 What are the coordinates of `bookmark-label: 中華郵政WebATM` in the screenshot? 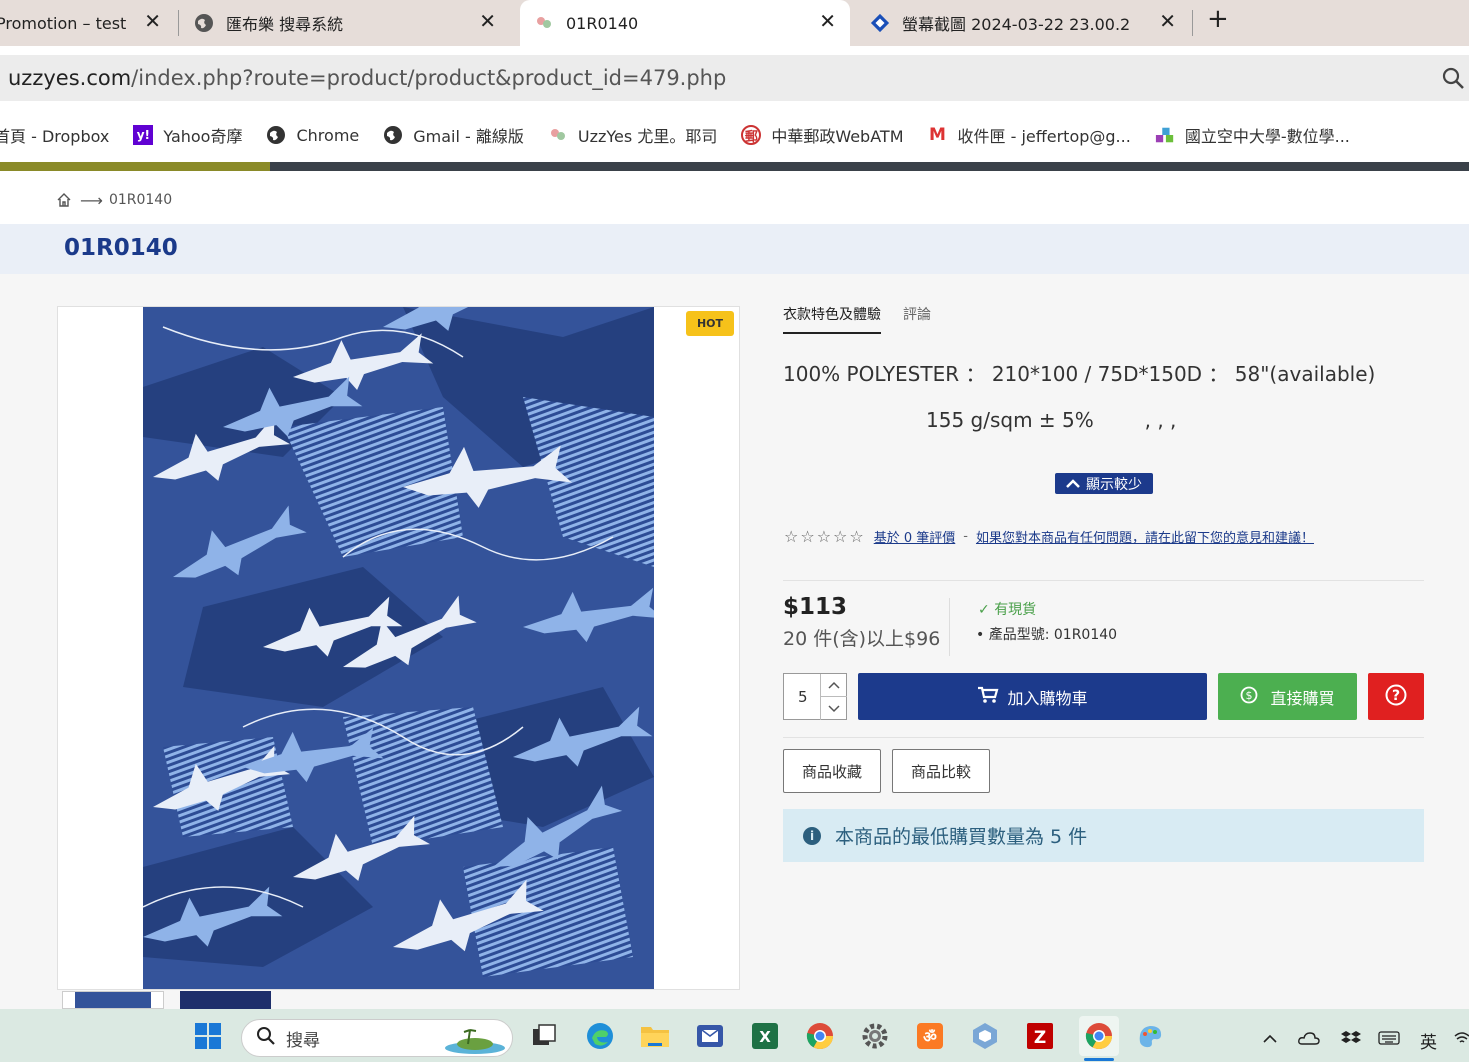 It's located at (837, 136).